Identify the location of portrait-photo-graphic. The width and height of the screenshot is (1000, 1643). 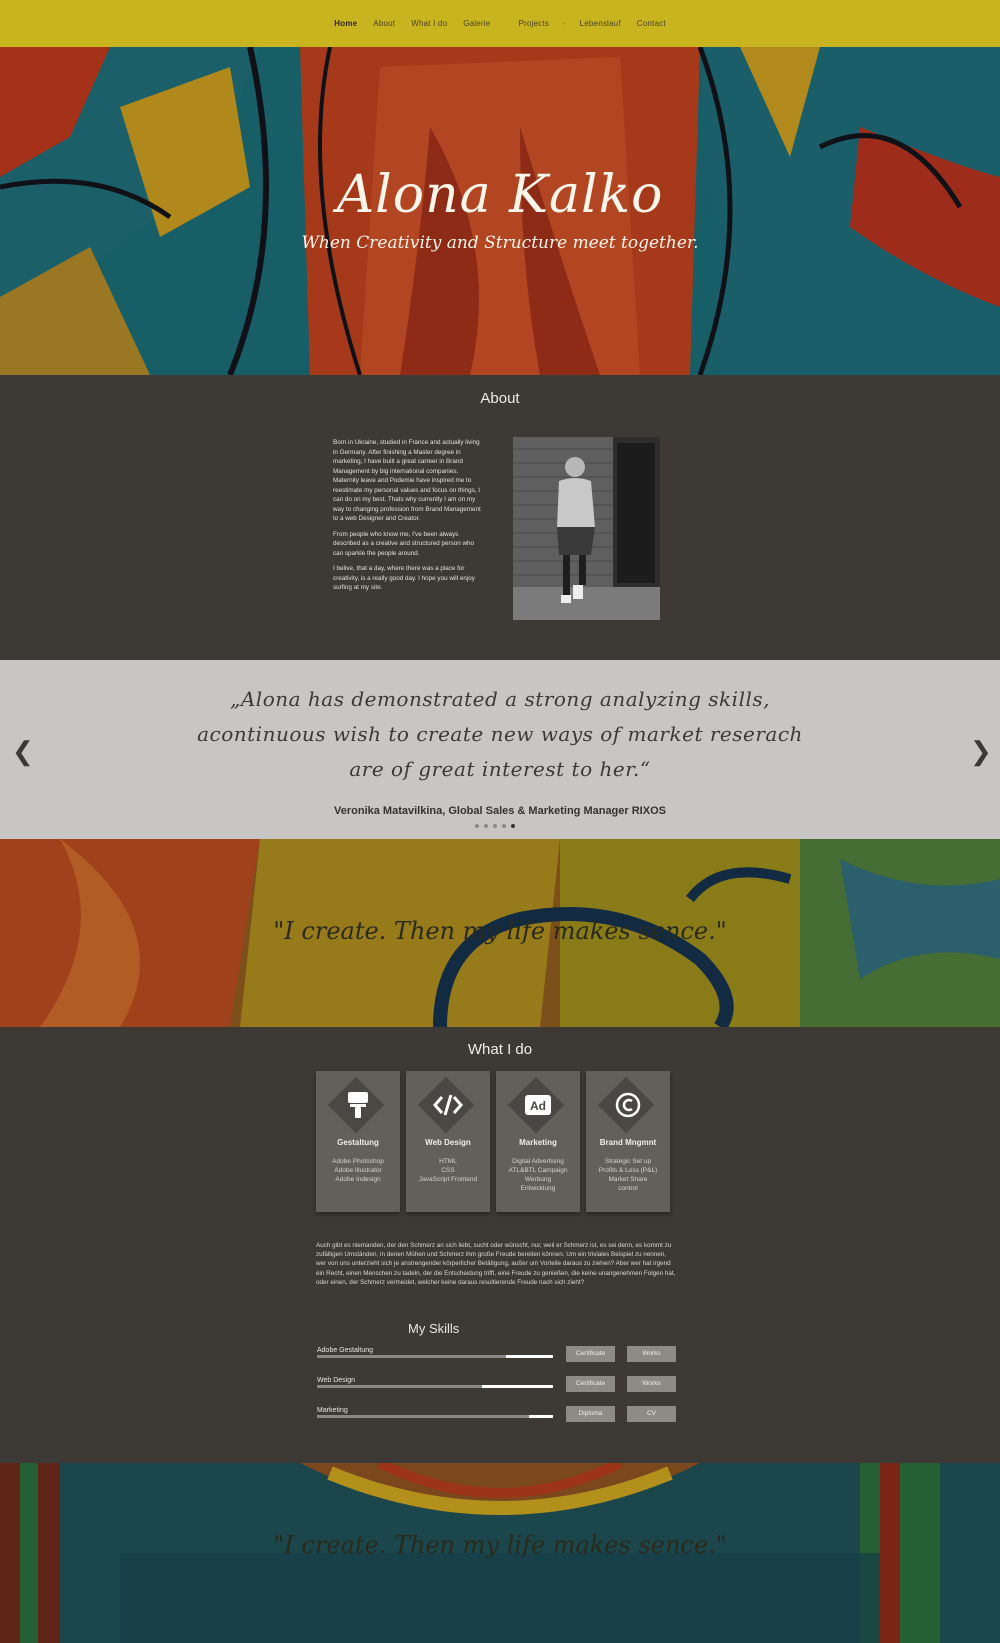
(586, 528).